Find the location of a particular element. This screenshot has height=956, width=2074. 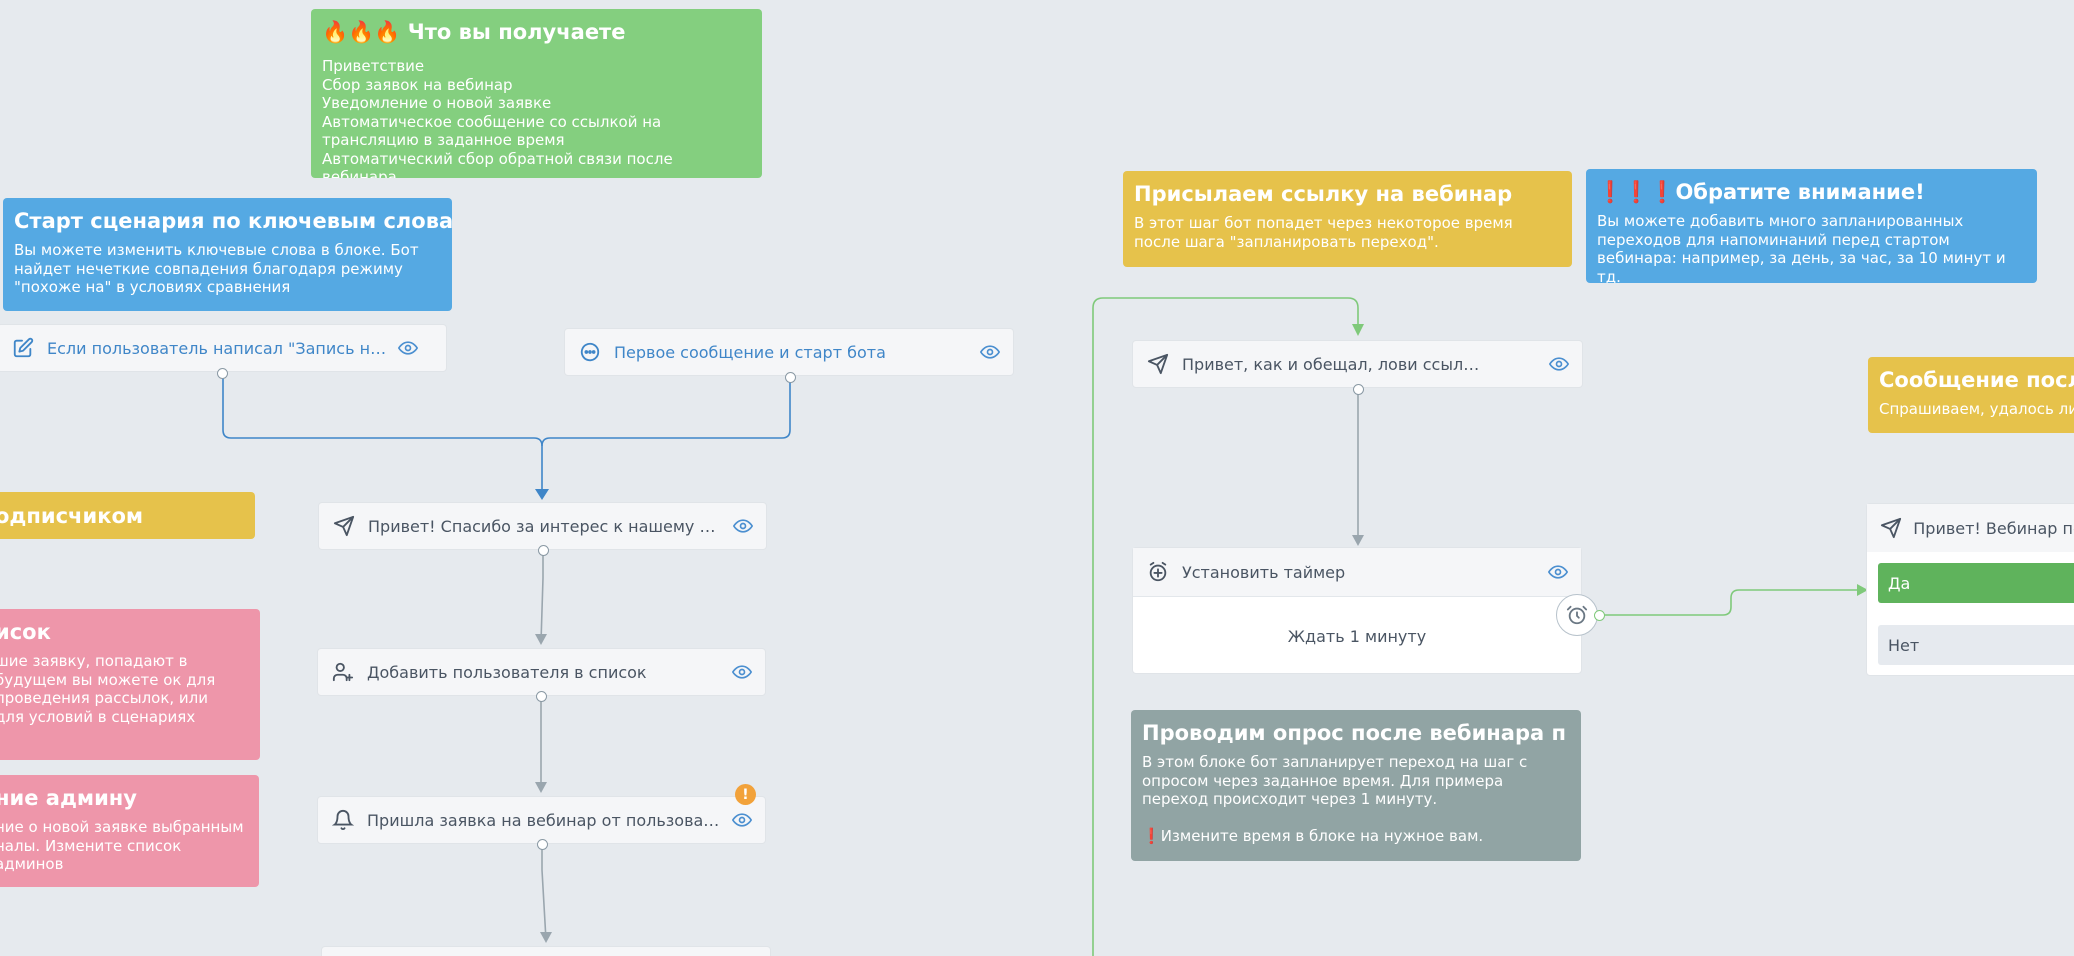

benefit-line: Уведомление о новой заявке is located at coordinates (437, 103).